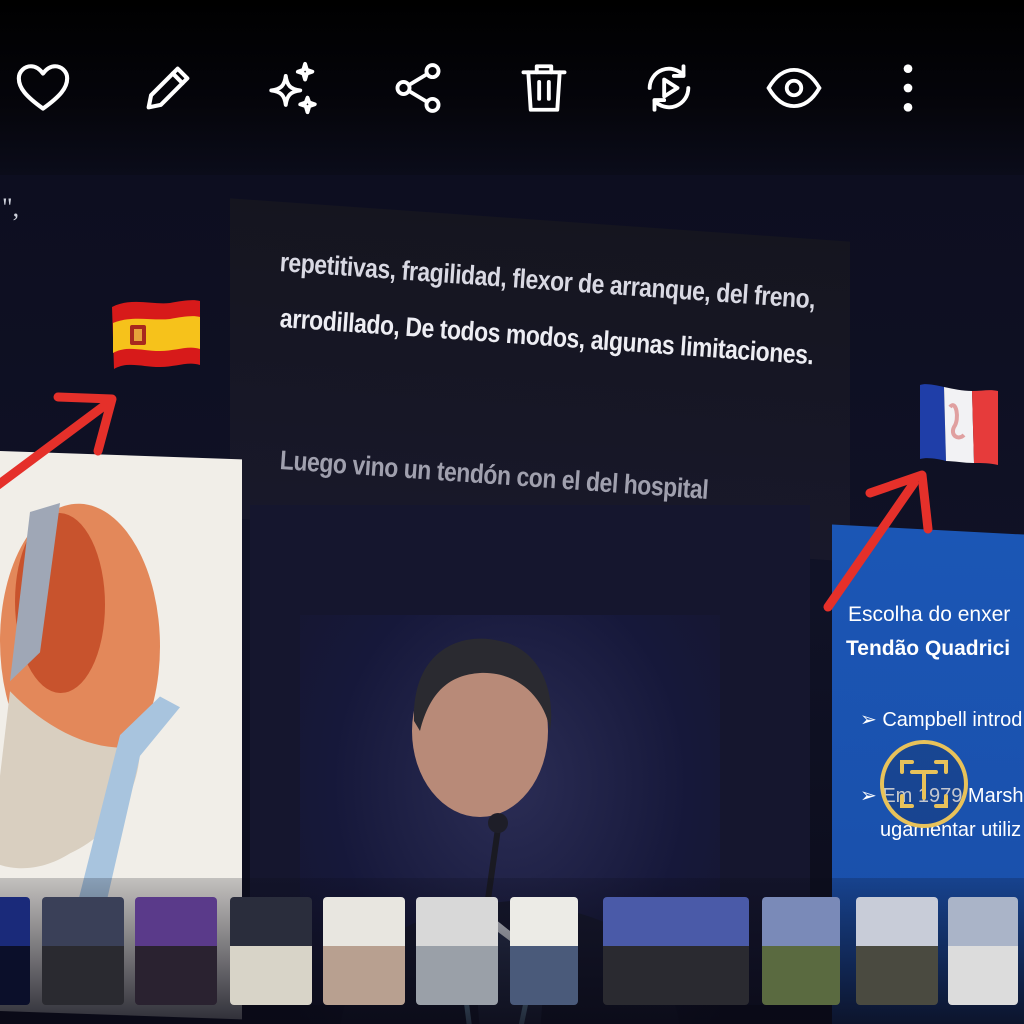 The width and height of the screenshot is (1024, 1024). I want to click on remaster-button, so click(669, 88).